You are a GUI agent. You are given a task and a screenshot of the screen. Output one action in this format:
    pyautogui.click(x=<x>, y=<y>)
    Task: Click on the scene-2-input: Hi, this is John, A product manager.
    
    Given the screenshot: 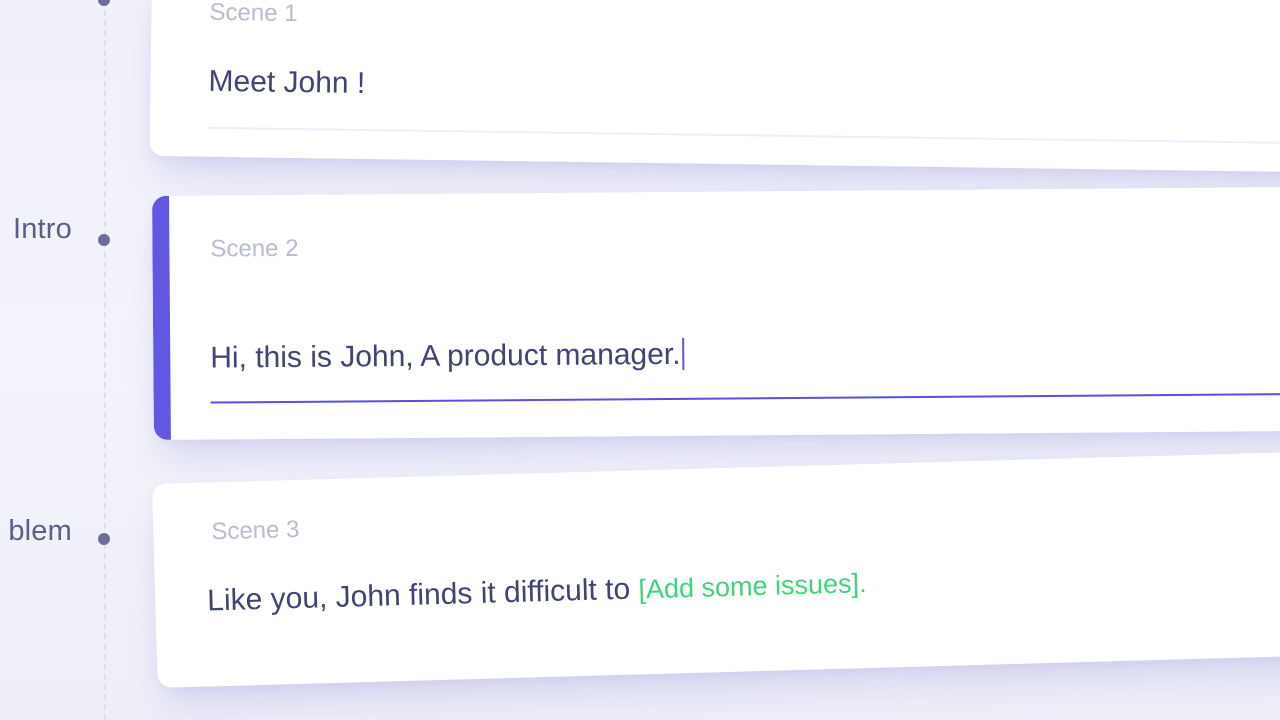 What is the action you would take?
    pyautogui.click(x=447, y=356)
    